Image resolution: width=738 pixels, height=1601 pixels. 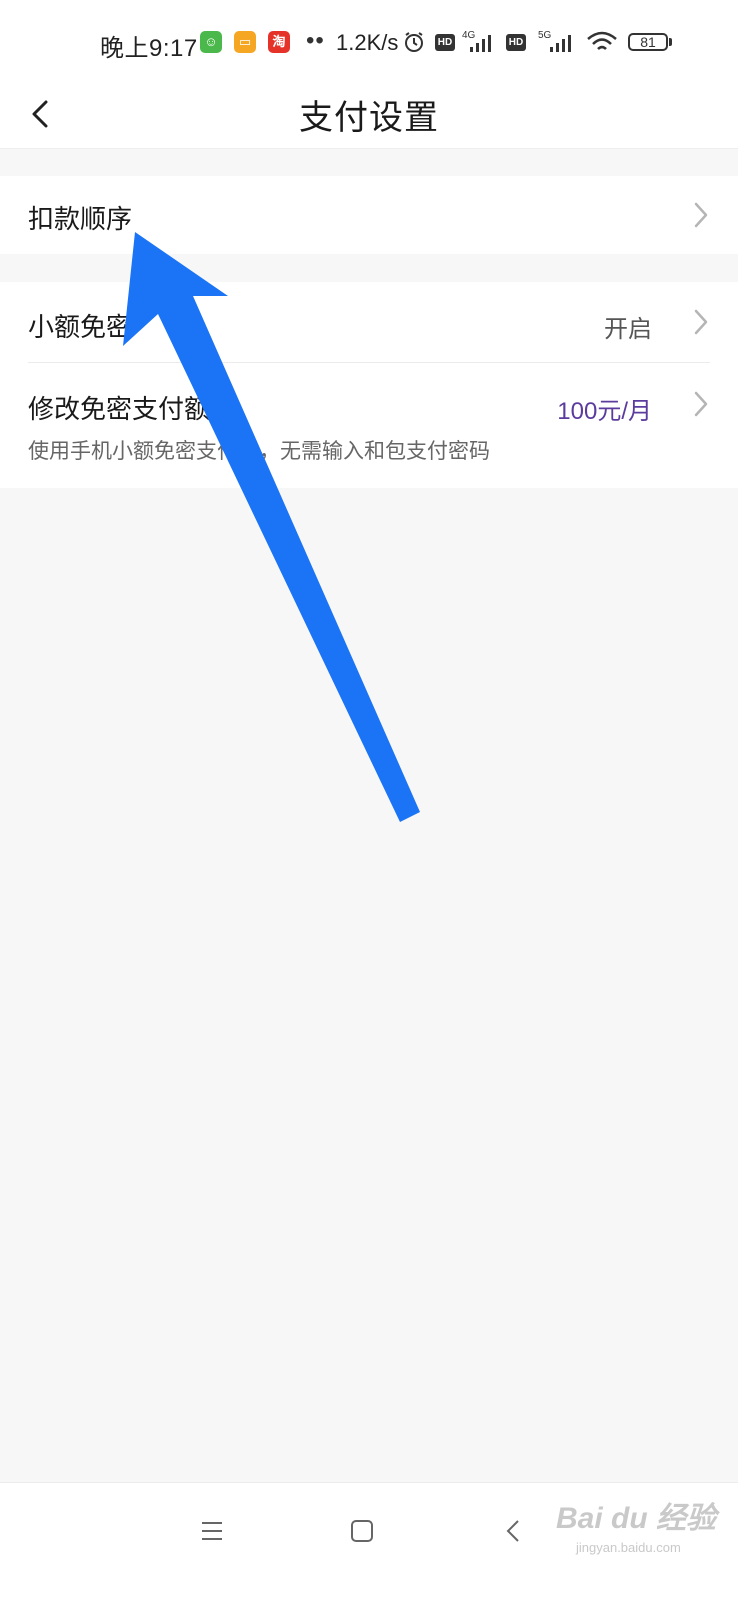 What do you see at coordinates (212, 1531) in the screenshot?
I see `menu-icon` at bounding box center [212, 1531].